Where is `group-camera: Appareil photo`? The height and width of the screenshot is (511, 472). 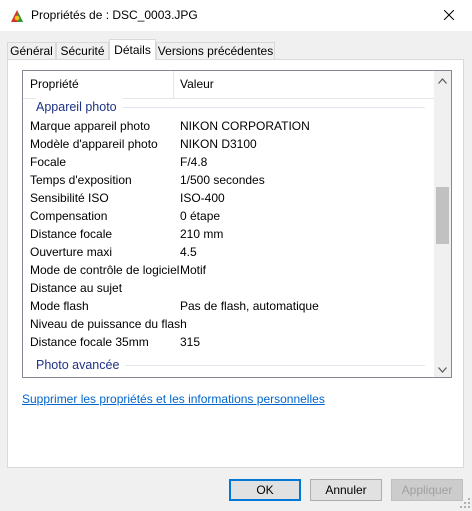 group-camera: Appareil photo is located at coordinates (229, 107).